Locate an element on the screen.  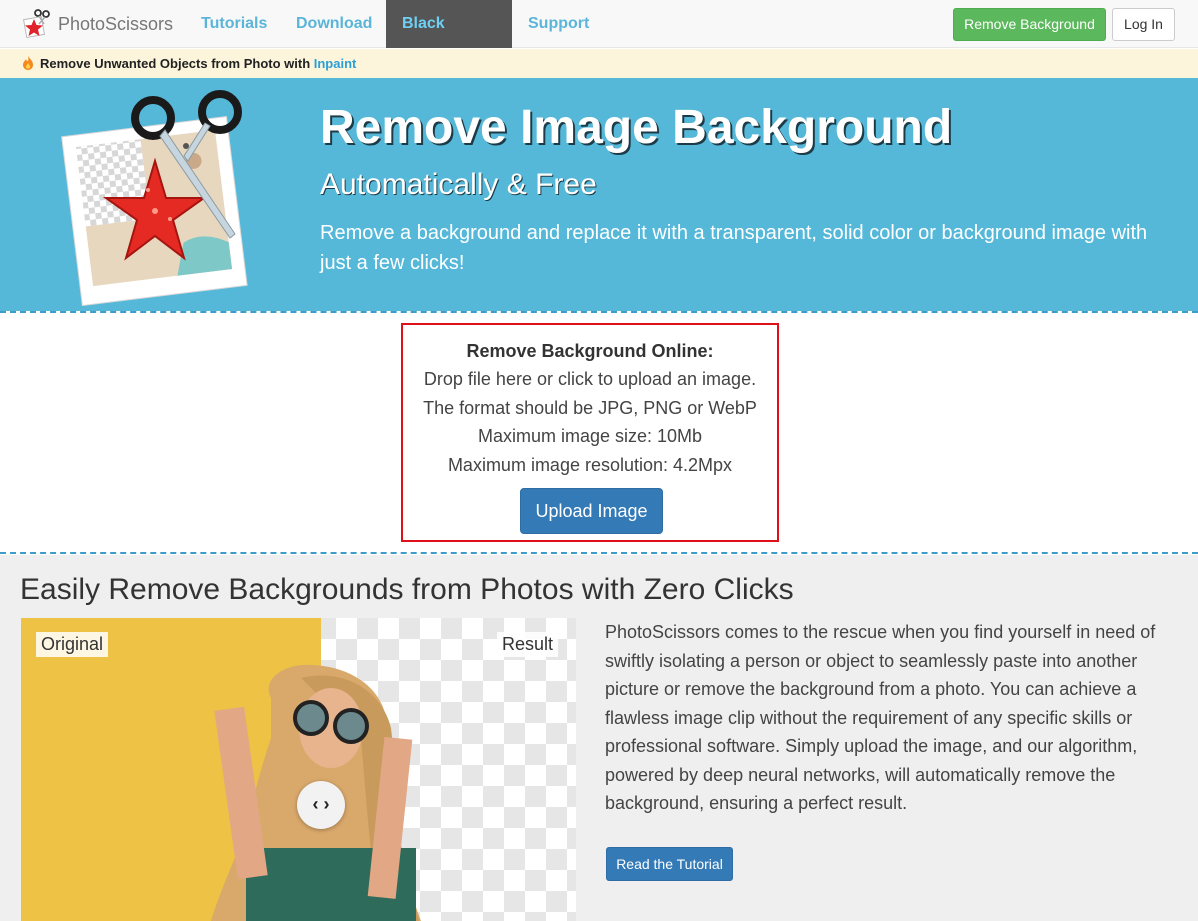
hero-subtitle: Automatically & Free is located at coordinates (458, 184).